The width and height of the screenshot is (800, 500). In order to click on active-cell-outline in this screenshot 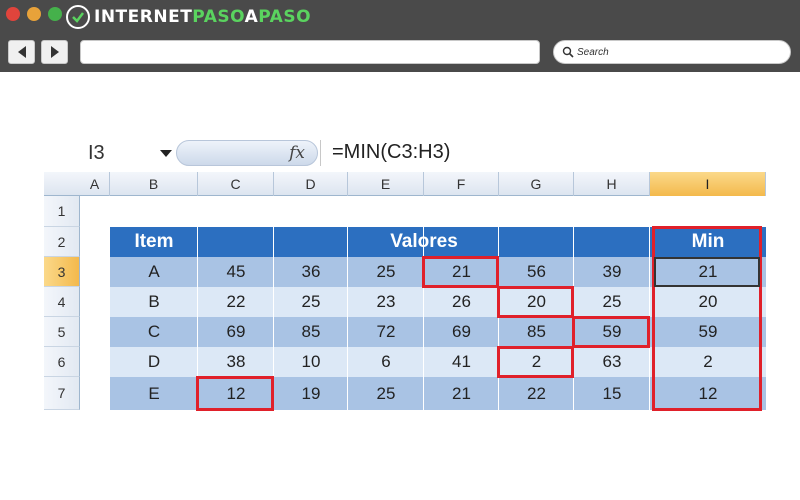, I will do `click(707, 272)`.